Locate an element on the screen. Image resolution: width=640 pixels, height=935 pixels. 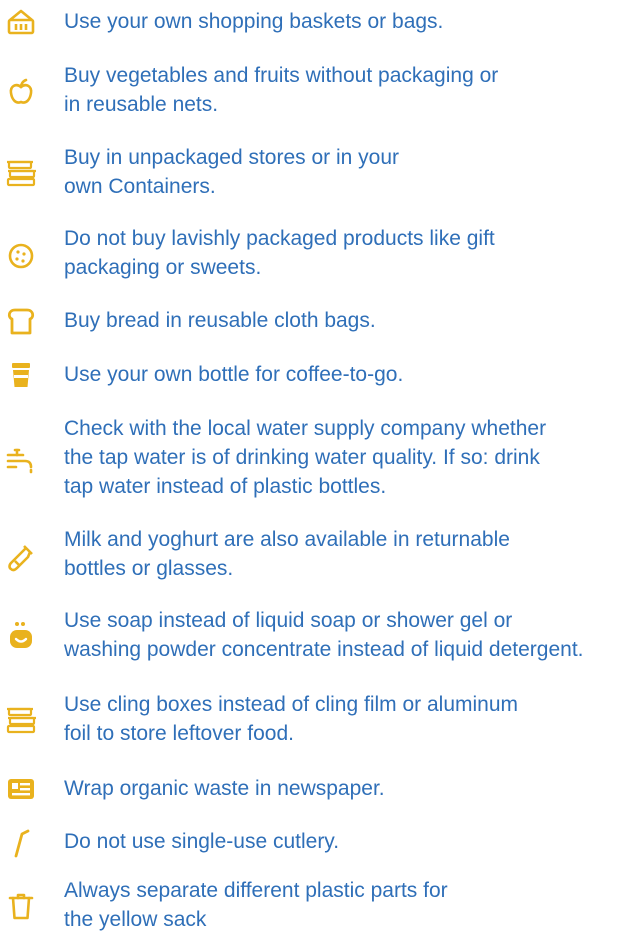
tip-text: Use your own shopping baskets or bags. is located at coordinates (254, 21).